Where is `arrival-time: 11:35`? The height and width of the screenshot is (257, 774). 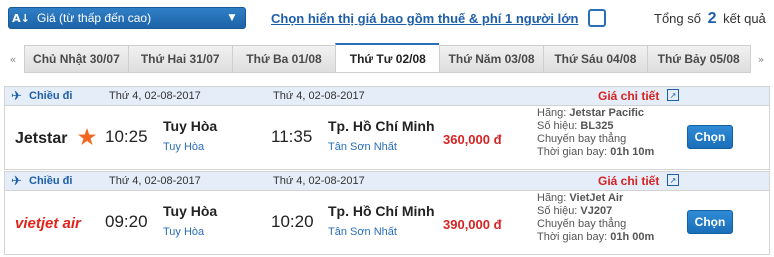
arrival-time: 11:35 is located at coordinates (292, 136).